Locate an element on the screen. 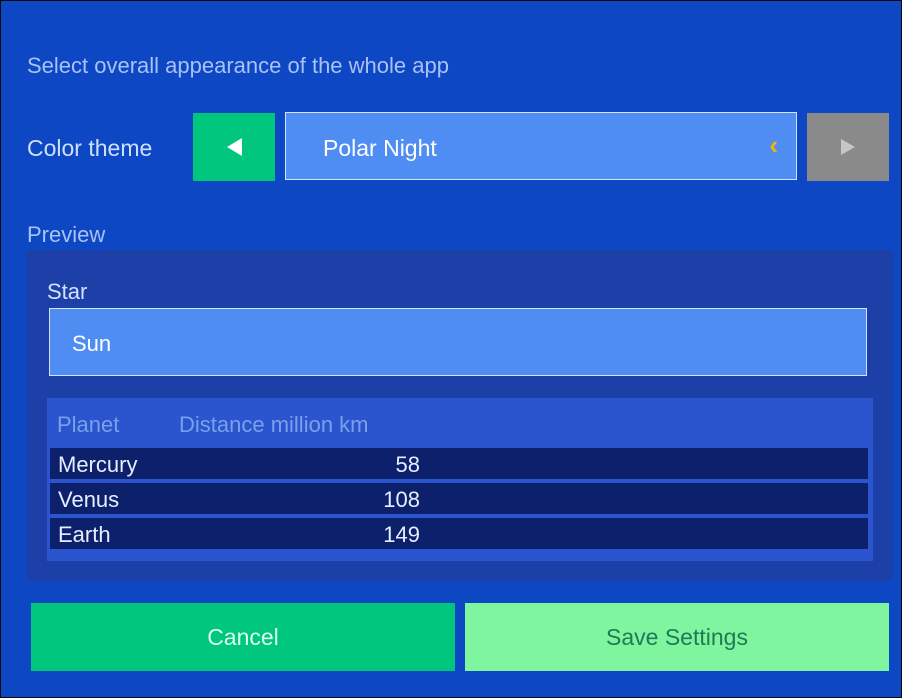  table-row: Earth 149 is located at coordinates (459, 533).